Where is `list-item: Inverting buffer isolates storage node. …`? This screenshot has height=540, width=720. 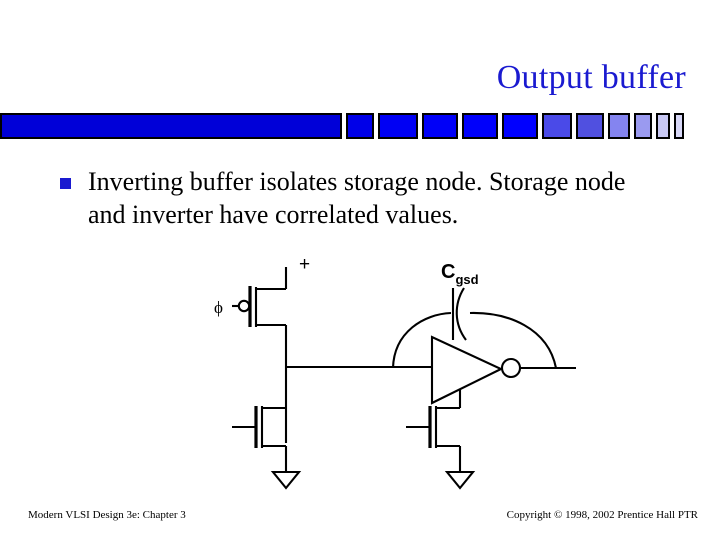
list-item: Inverting buffer isolates storage node. … is located at coordinates (360, 198).